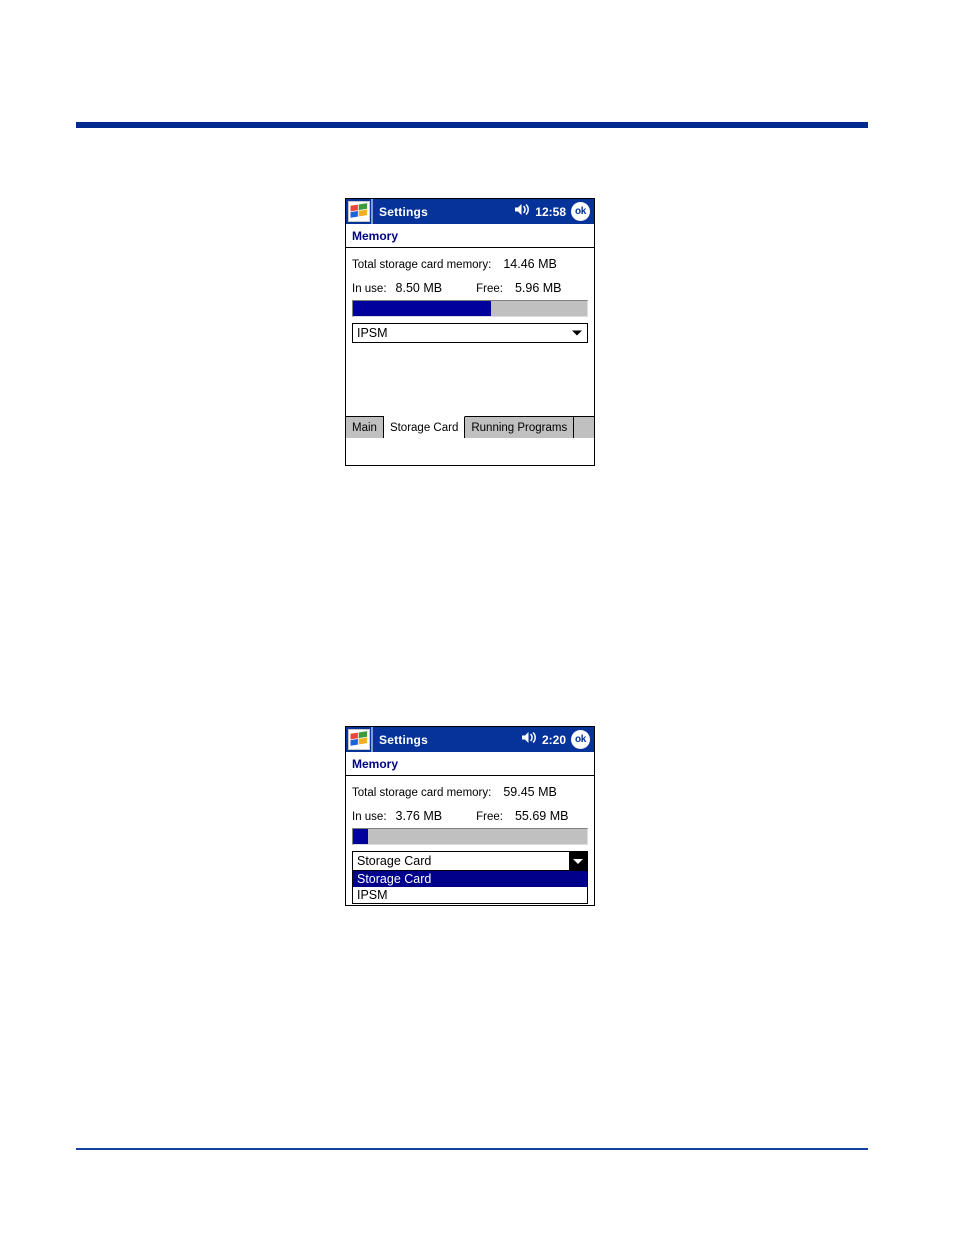  I want to click on tab-storage-card-label: Storage Card, so click(424, 427).